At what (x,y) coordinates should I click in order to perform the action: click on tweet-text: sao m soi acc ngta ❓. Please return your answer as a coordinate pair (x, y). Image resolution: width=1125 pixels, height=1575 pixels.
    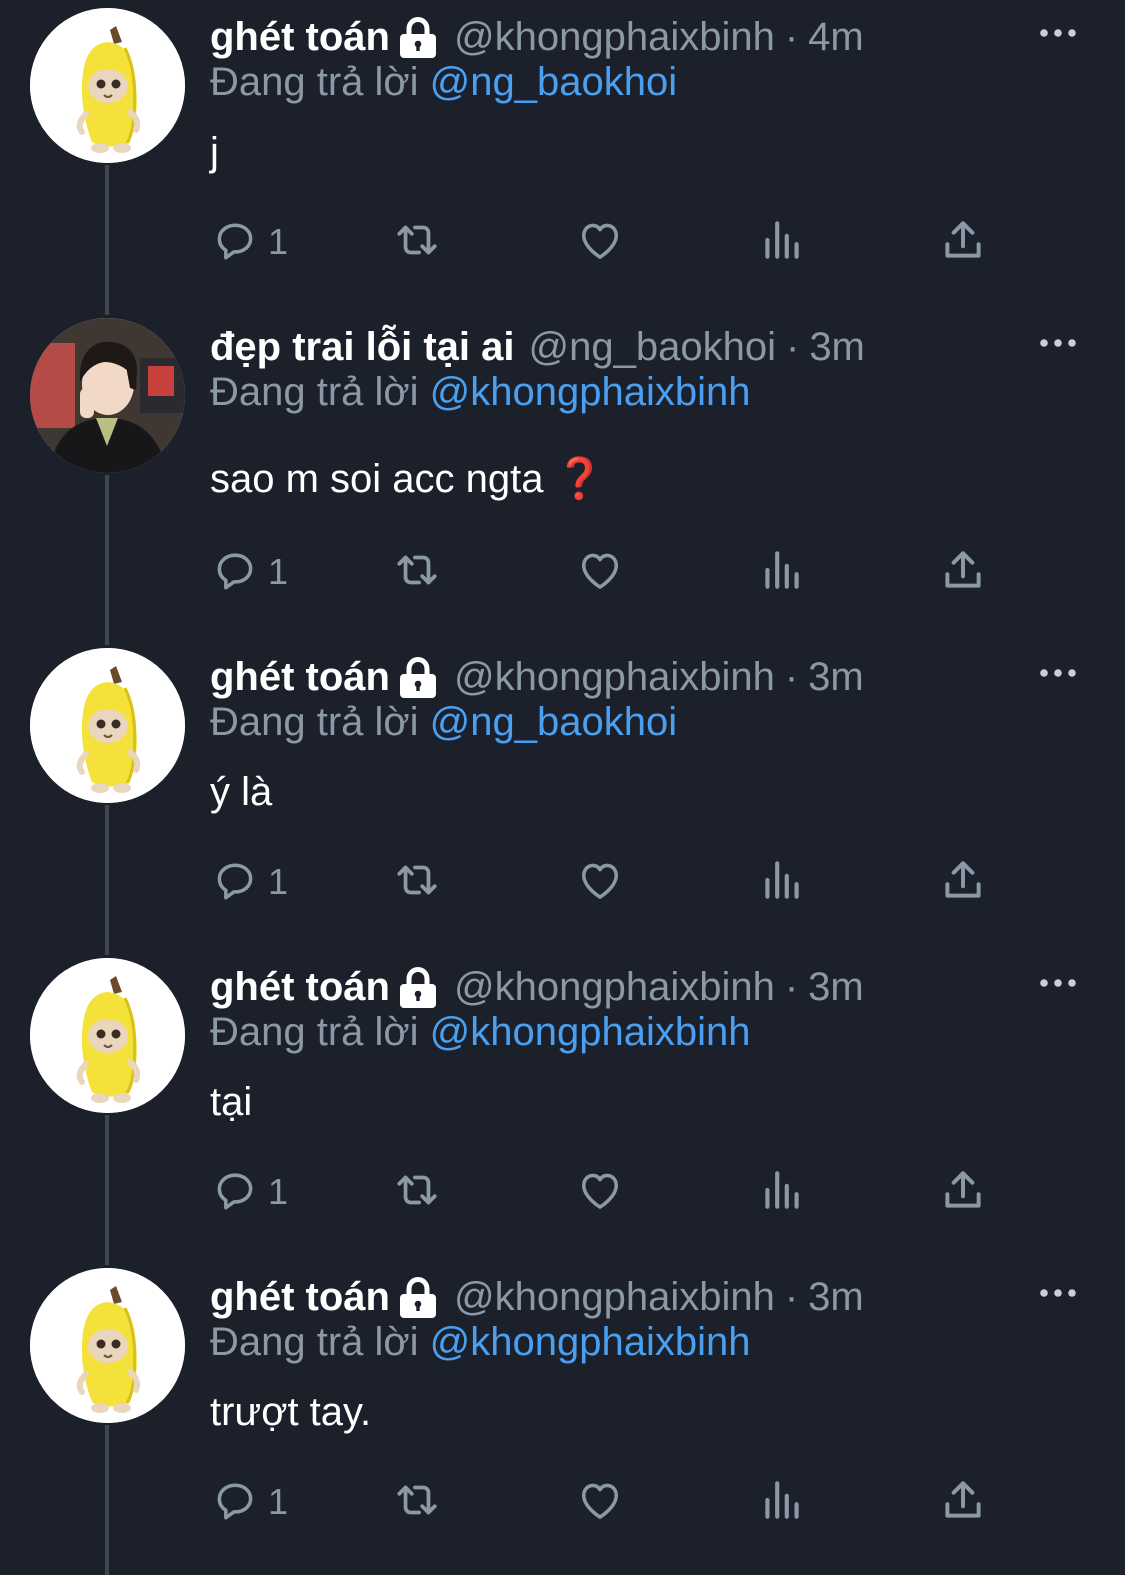
    Looking at the image, I should click on (407, 478).